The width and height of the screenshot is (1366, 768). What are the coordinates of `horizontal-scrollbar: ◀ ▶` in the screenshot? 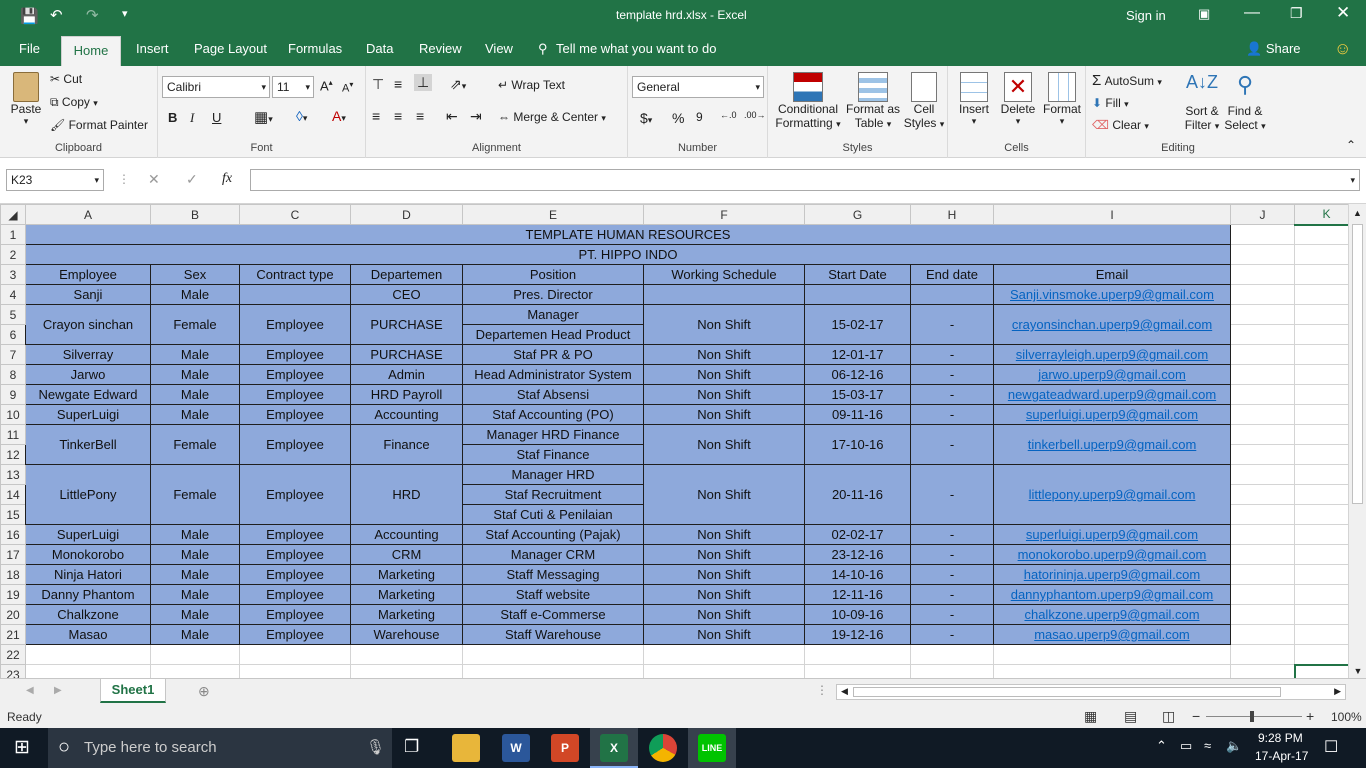 It's located at (1091, 692).